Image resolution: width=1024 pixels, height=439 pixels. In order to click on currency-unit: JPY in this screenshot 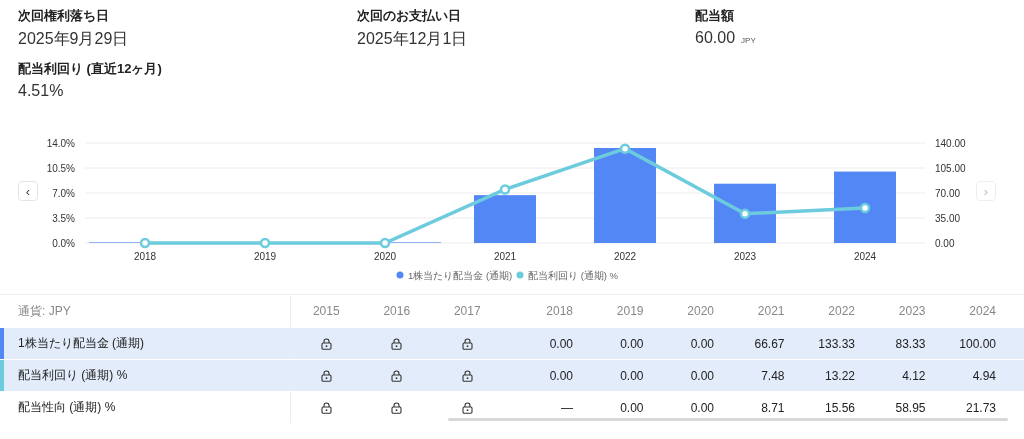, I will do `click(748, 40)`.